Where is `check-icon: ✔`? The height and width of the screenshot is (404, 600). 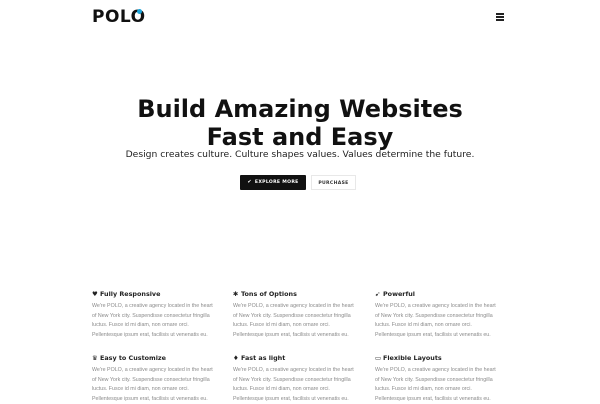 check-icon: ✔ is located at coordinates (249, 182).